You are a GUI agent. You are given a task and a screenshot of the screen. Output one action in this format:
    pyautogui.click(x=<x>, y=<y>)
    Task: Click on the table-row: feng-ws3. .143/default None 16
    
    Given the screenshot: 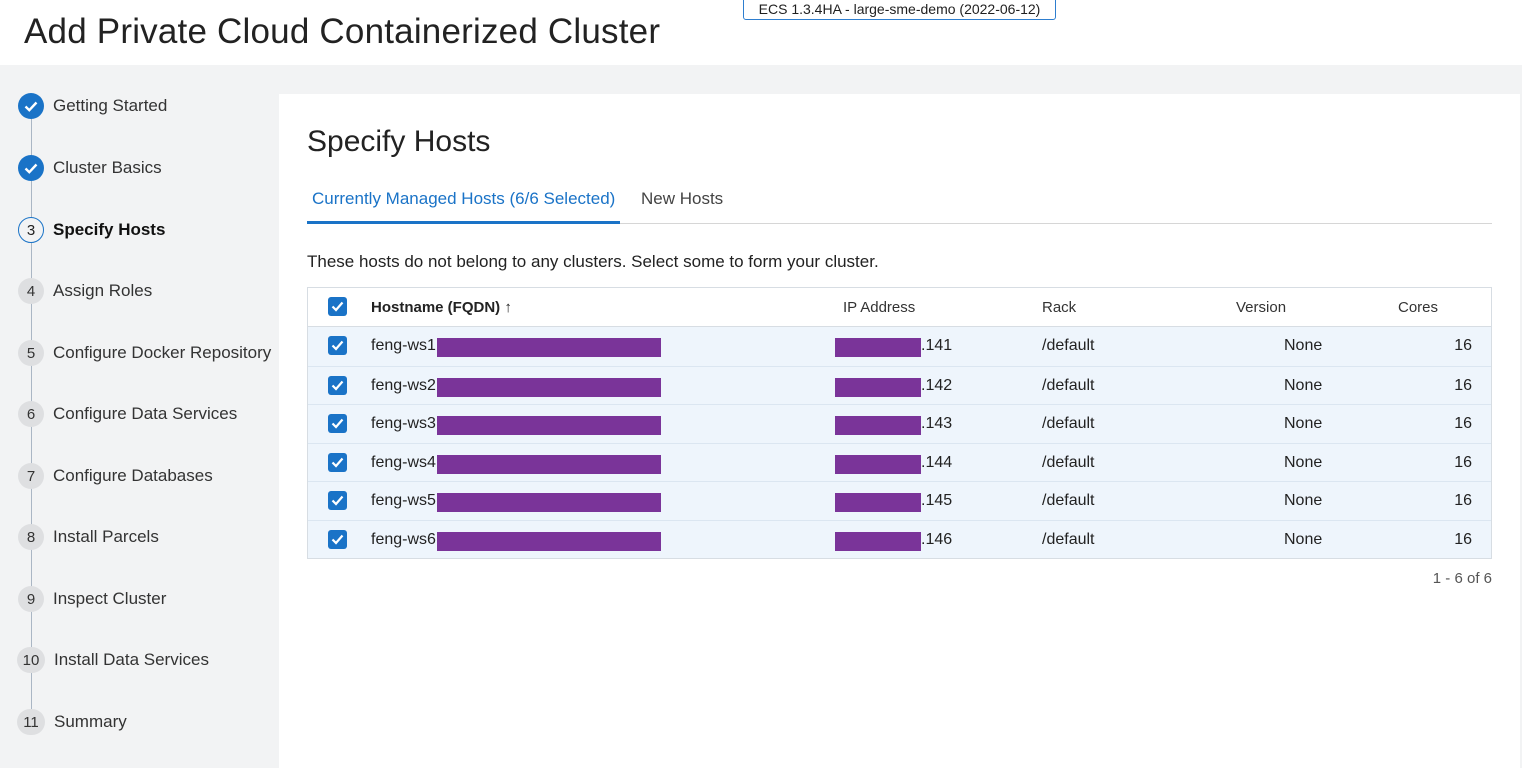 What is the action you would take?
    pyautogui.click(x=899, y=423)
    